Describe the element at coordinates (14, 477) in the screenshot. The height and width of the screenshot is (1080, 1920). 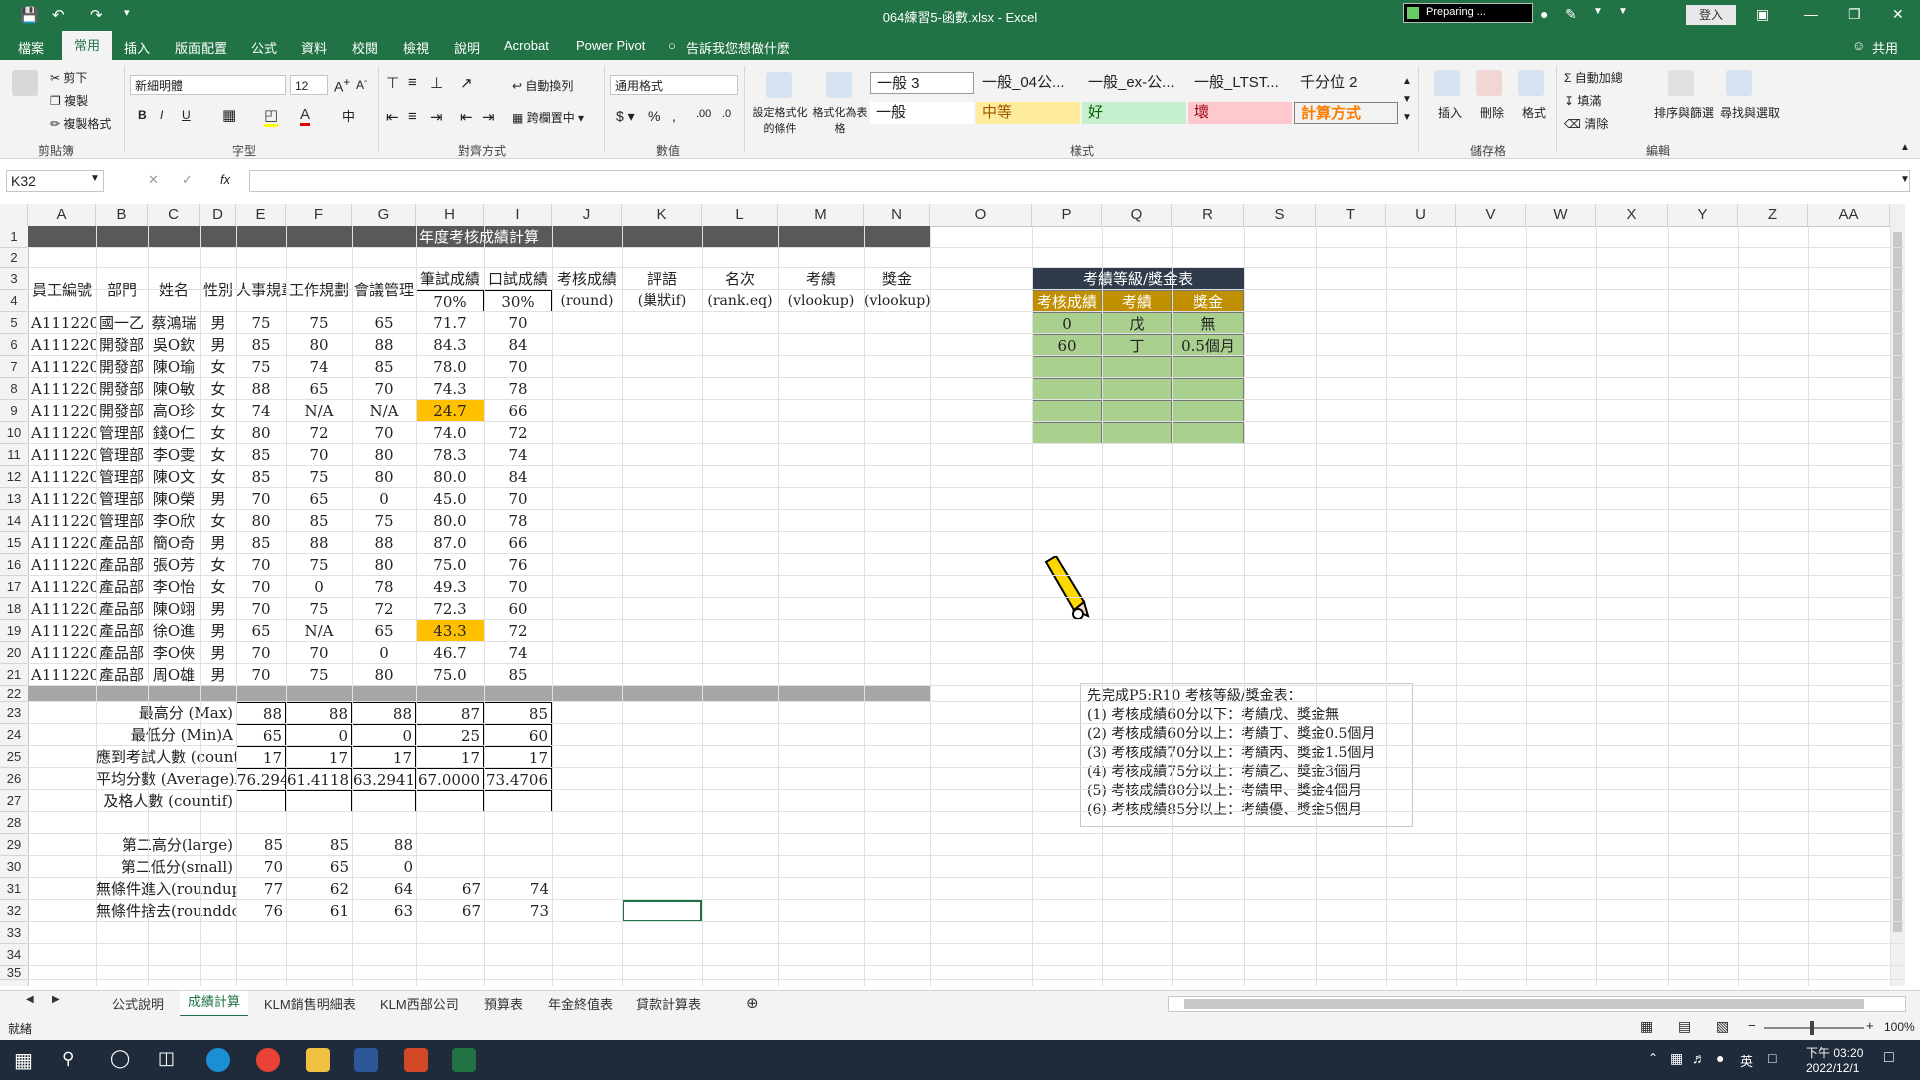
I see `row-header: 12` at that location.